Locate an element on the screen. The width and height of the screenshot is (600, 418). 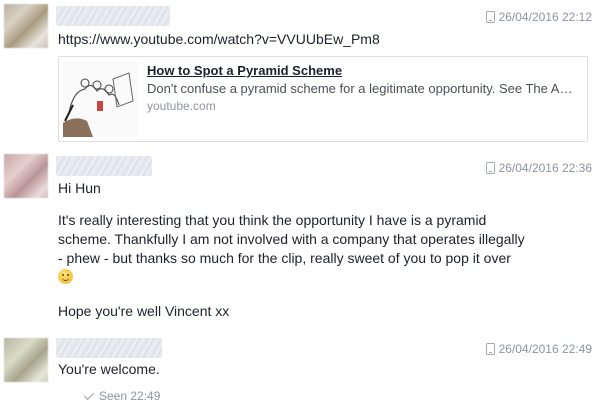
seen-text: Seen 22:49 is located at coordinates (130, 396).